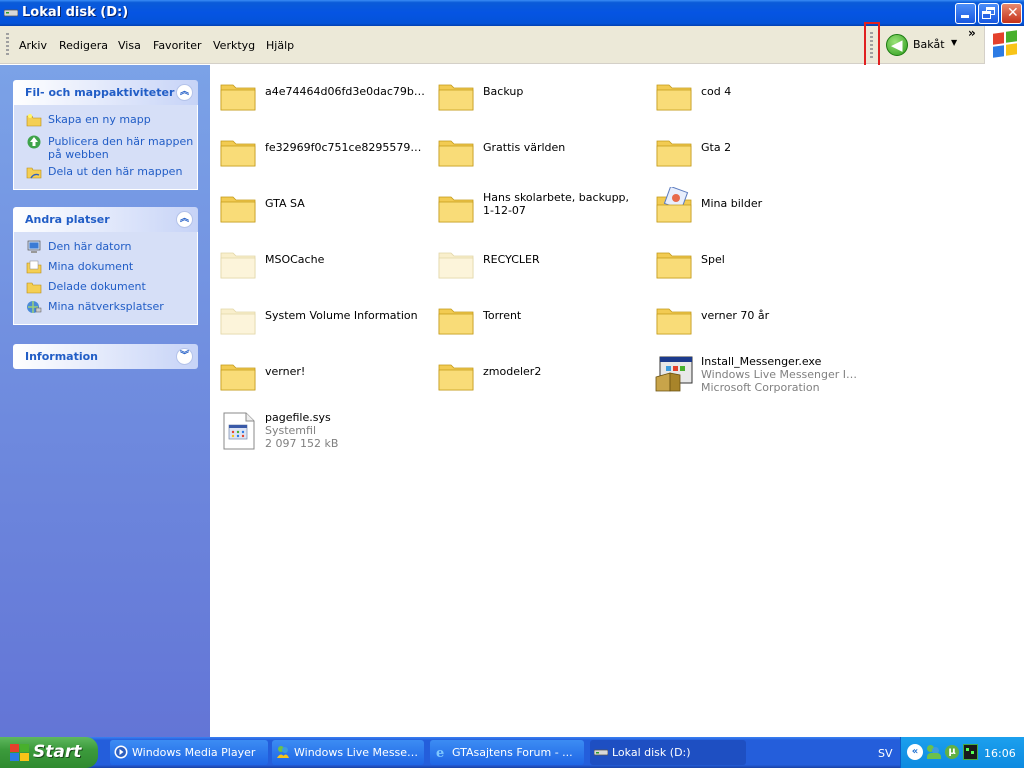 This screenshot has height=768, width=1024. Describe the element at coordinates (302, 443) in the screenshot. I see `item-detail: 2 097 152 kB` at that location.